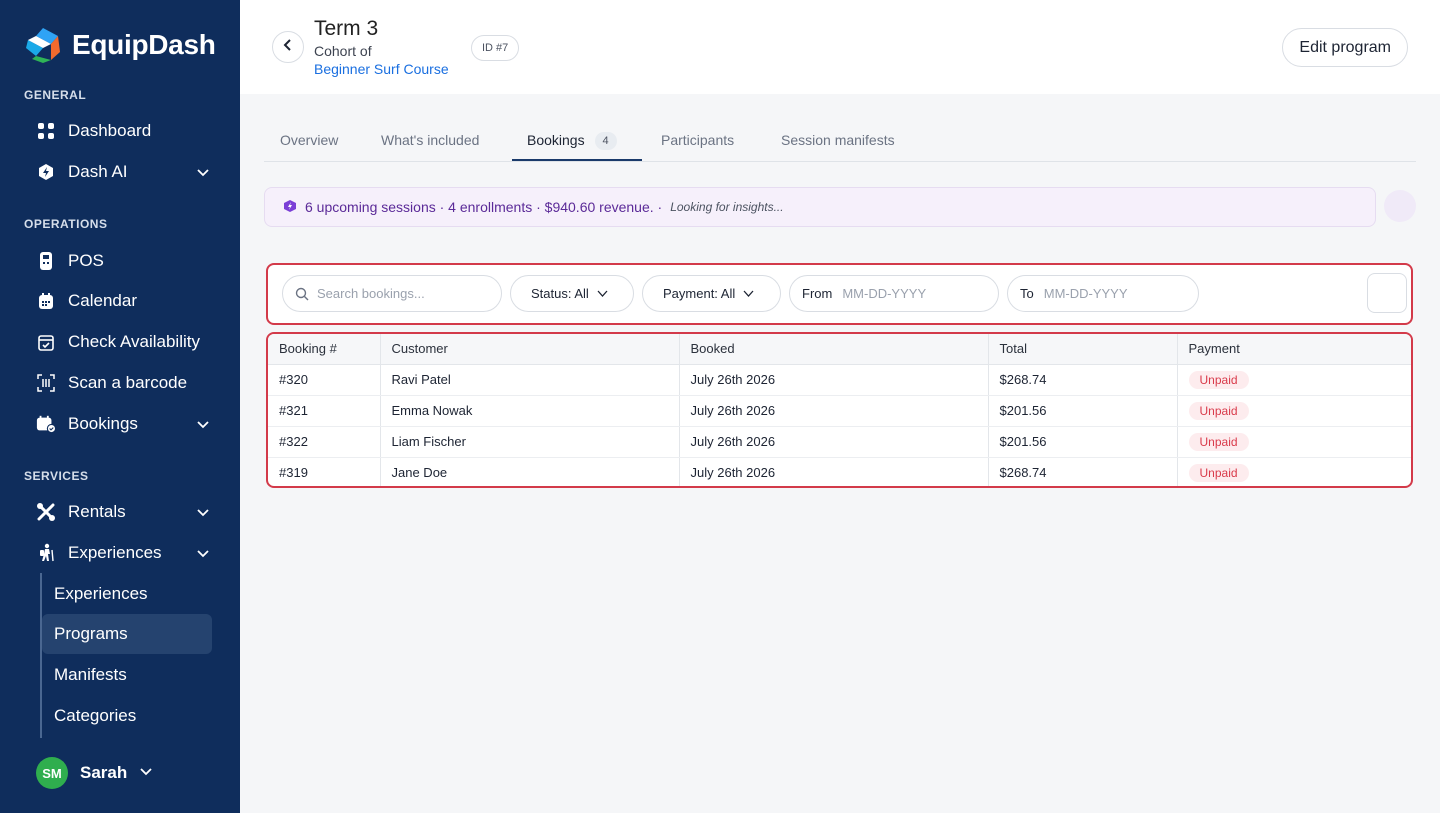  I want to click on user-menu: SM Sarah, so click(94, 773).